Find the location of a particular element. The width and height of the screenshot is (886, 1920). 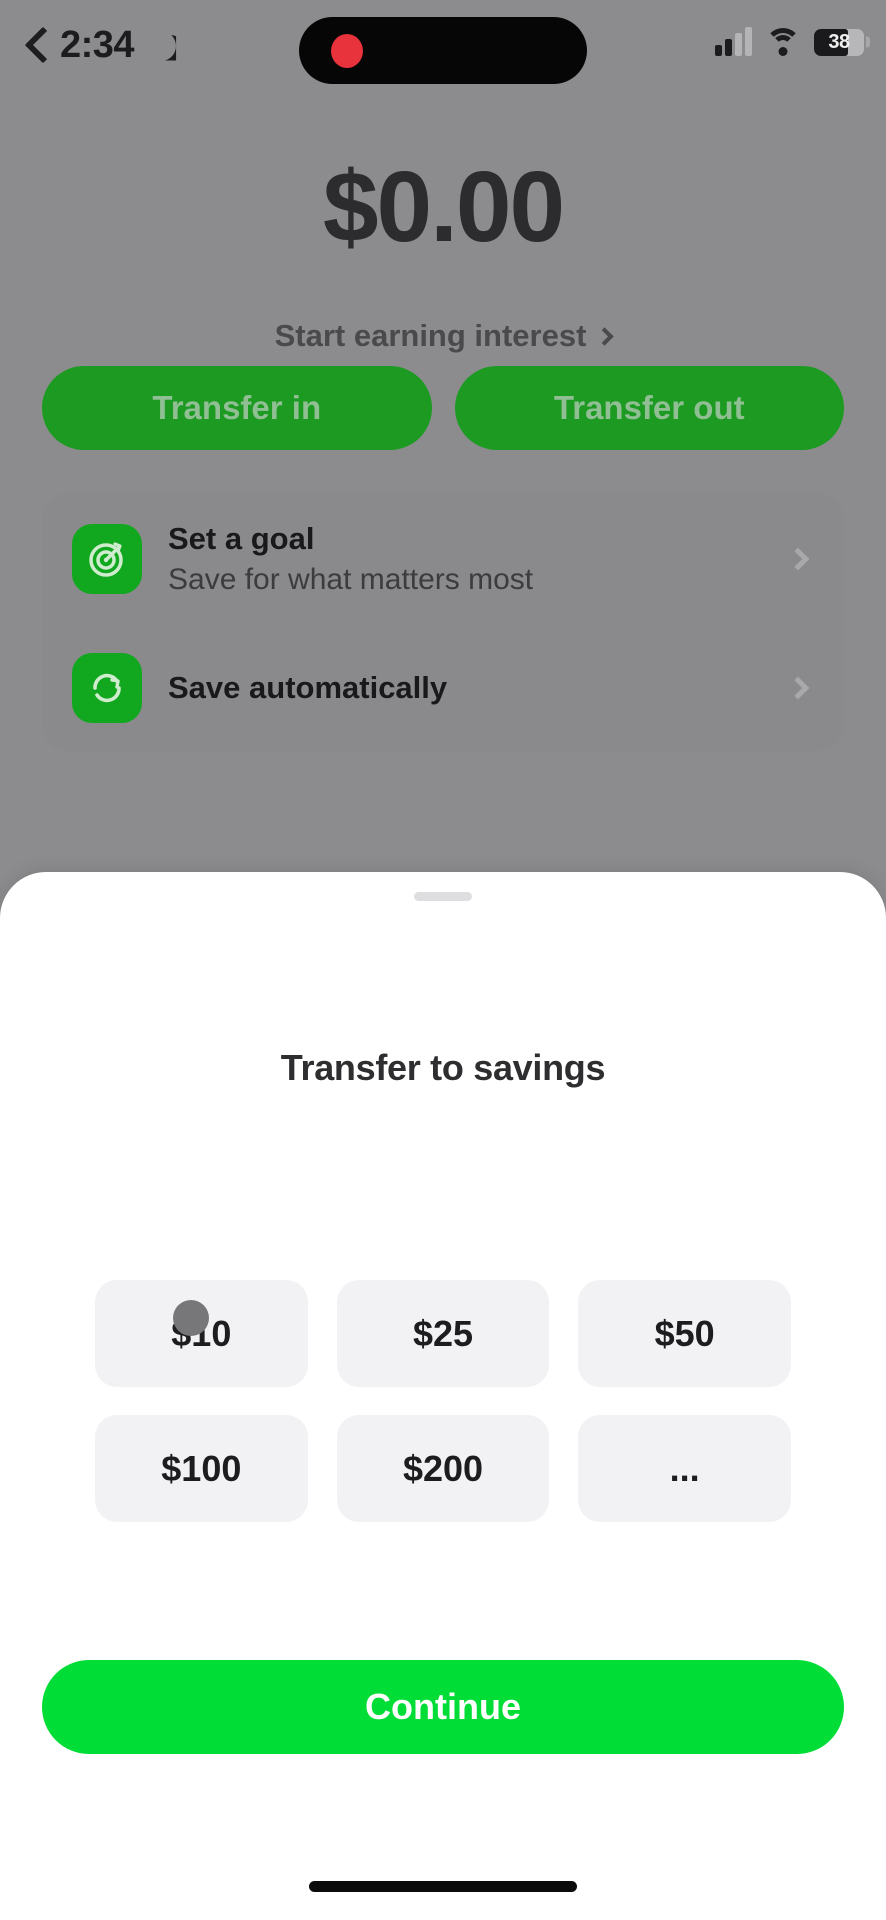

status-bar-time: 2:34 is located at coordinates (97, 45).